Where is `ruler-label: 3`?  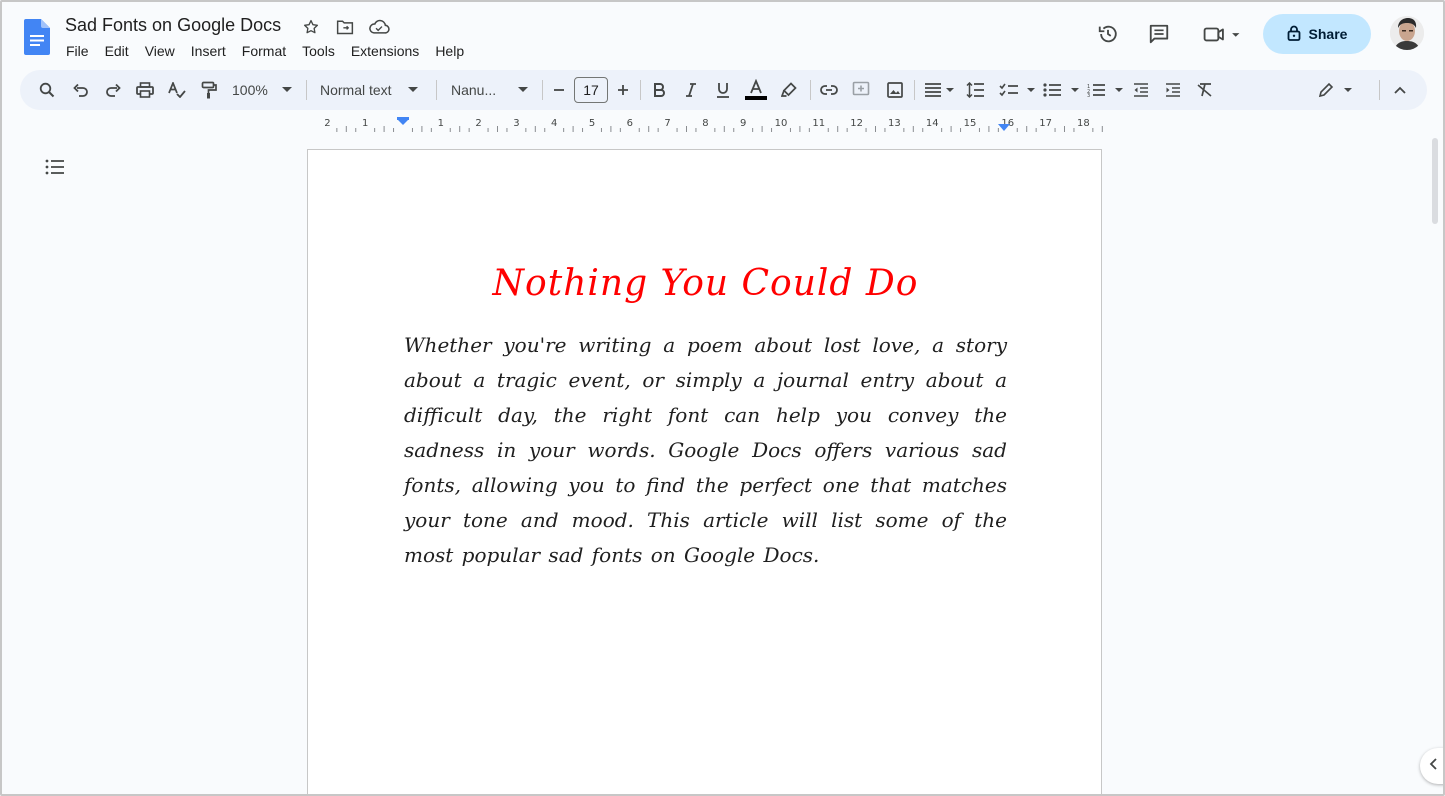 ruler-label: 3 is located at coordinates (516, 123).